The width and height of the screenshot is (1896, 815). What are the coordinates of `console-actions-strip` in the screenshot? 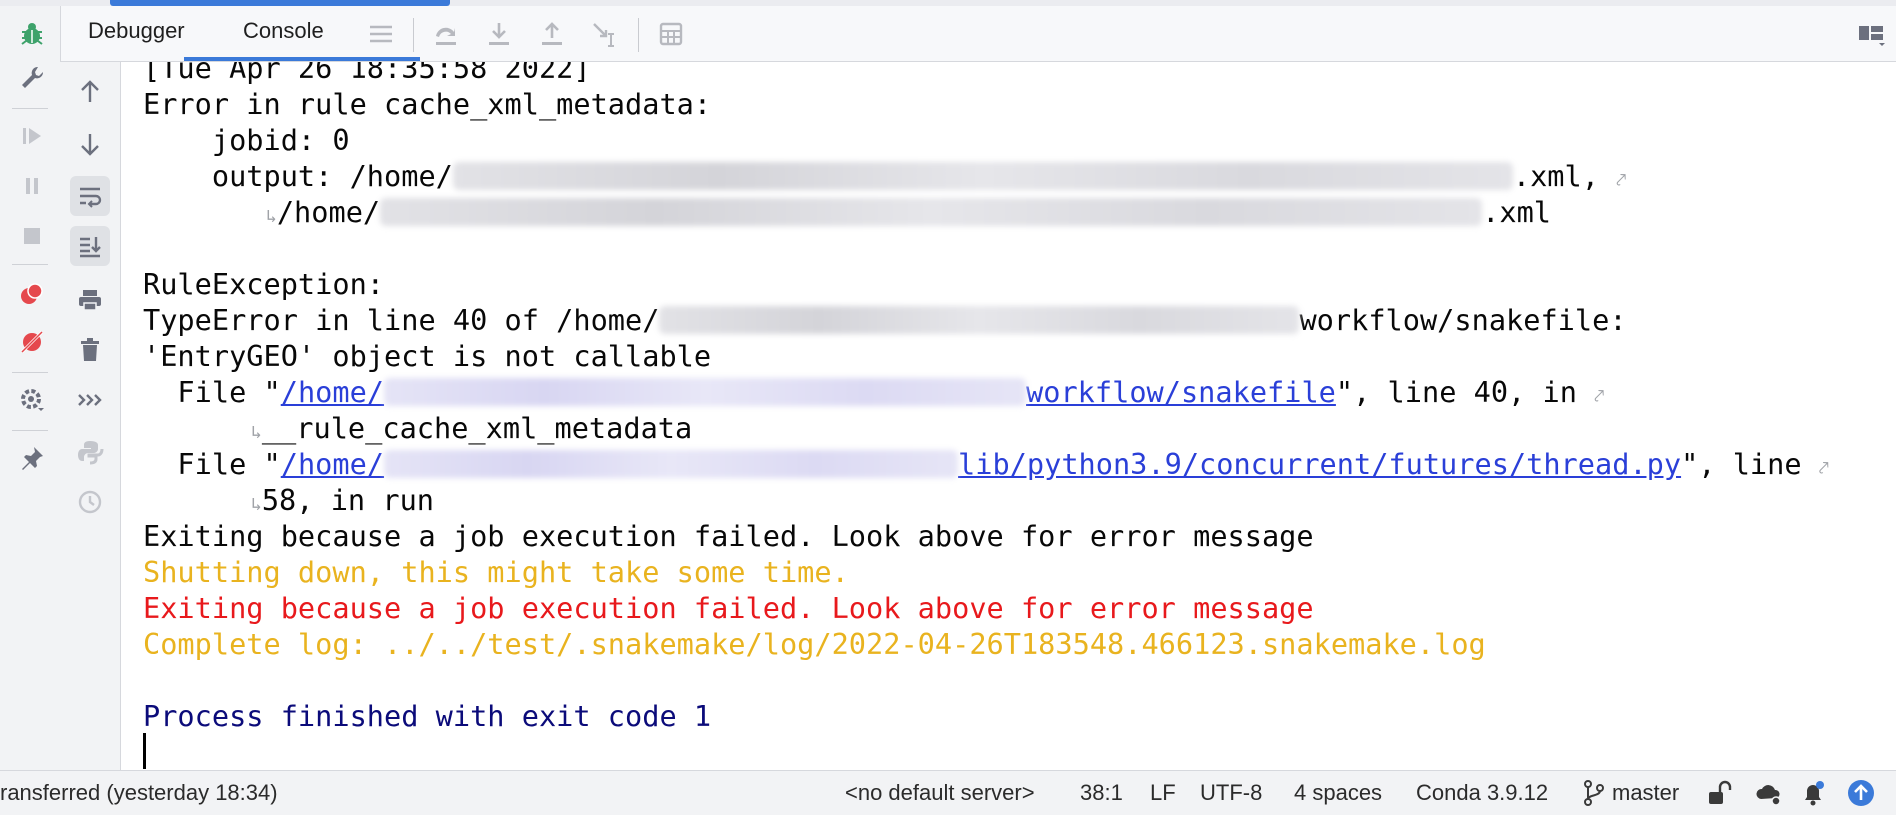 It's located at (90, 416).